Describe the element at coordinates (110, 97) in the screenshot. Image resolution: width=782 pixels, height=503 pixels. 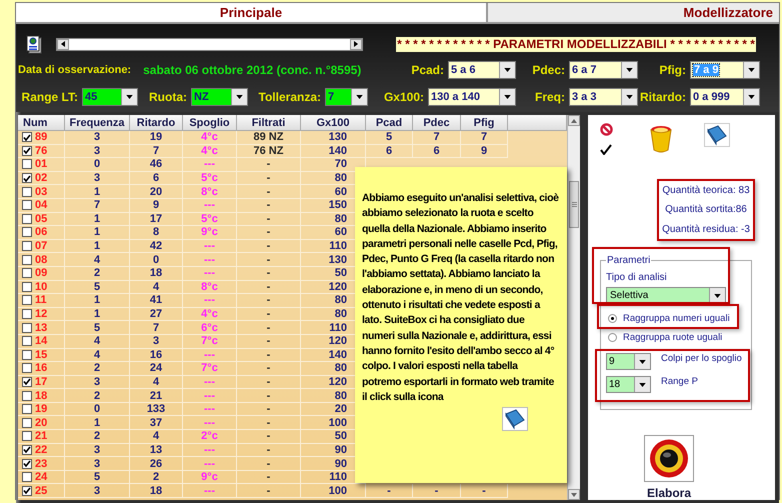
I see `dropdown: 45` at that location.